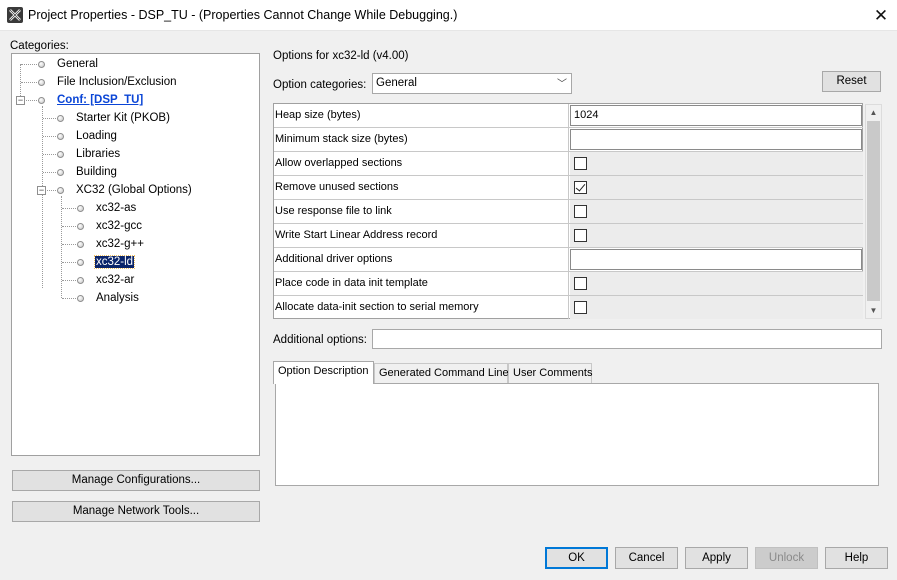 This screenshot has width=897, height=580. What do you see at coordinates (91, 100) in the screenshot?
I see `tree-item-conf: Conf: [DSP_TU]` at bounding box center [91, 100].